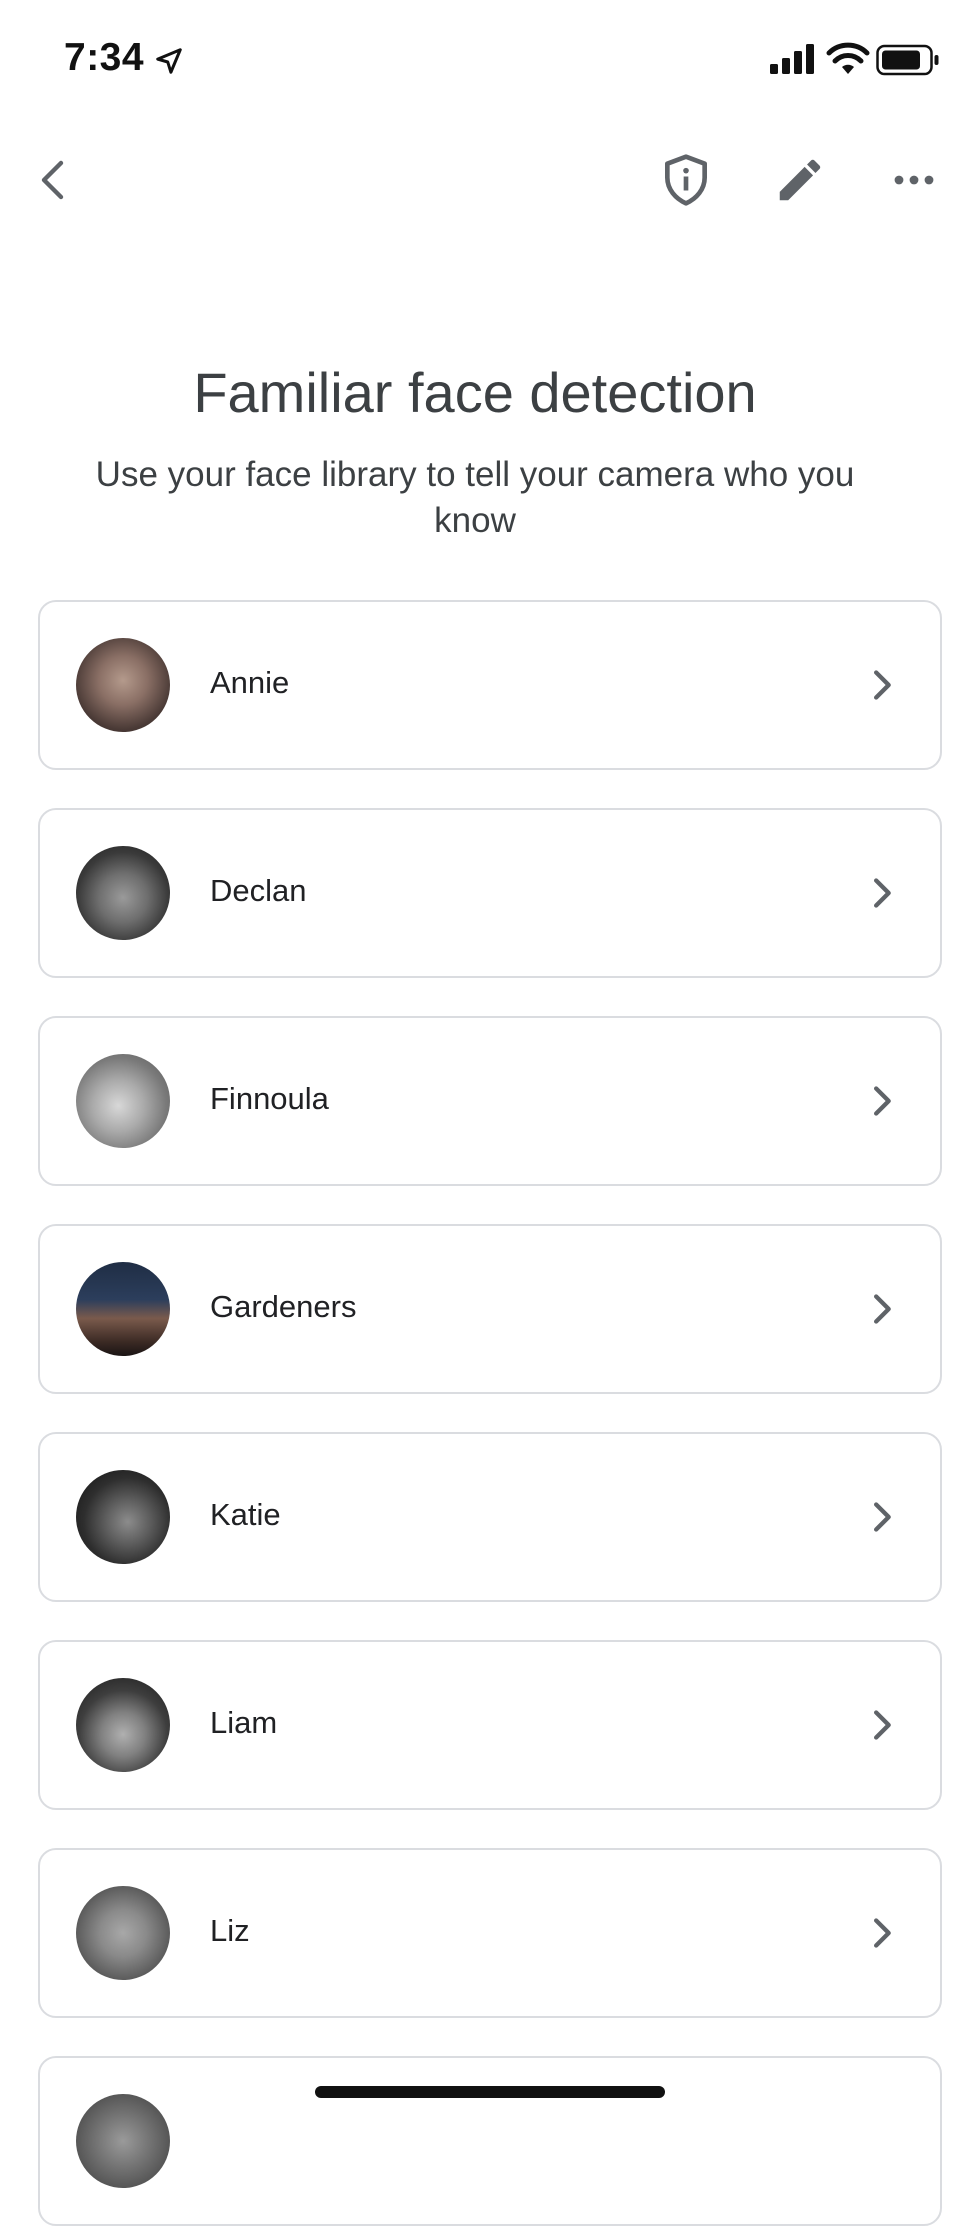 The width and height of the screenshot is (980, 2226). What do you see at coordinates (230, 1930) in the screenshot?
I see `face-name: Liz` at bounding box center [230, 1930].